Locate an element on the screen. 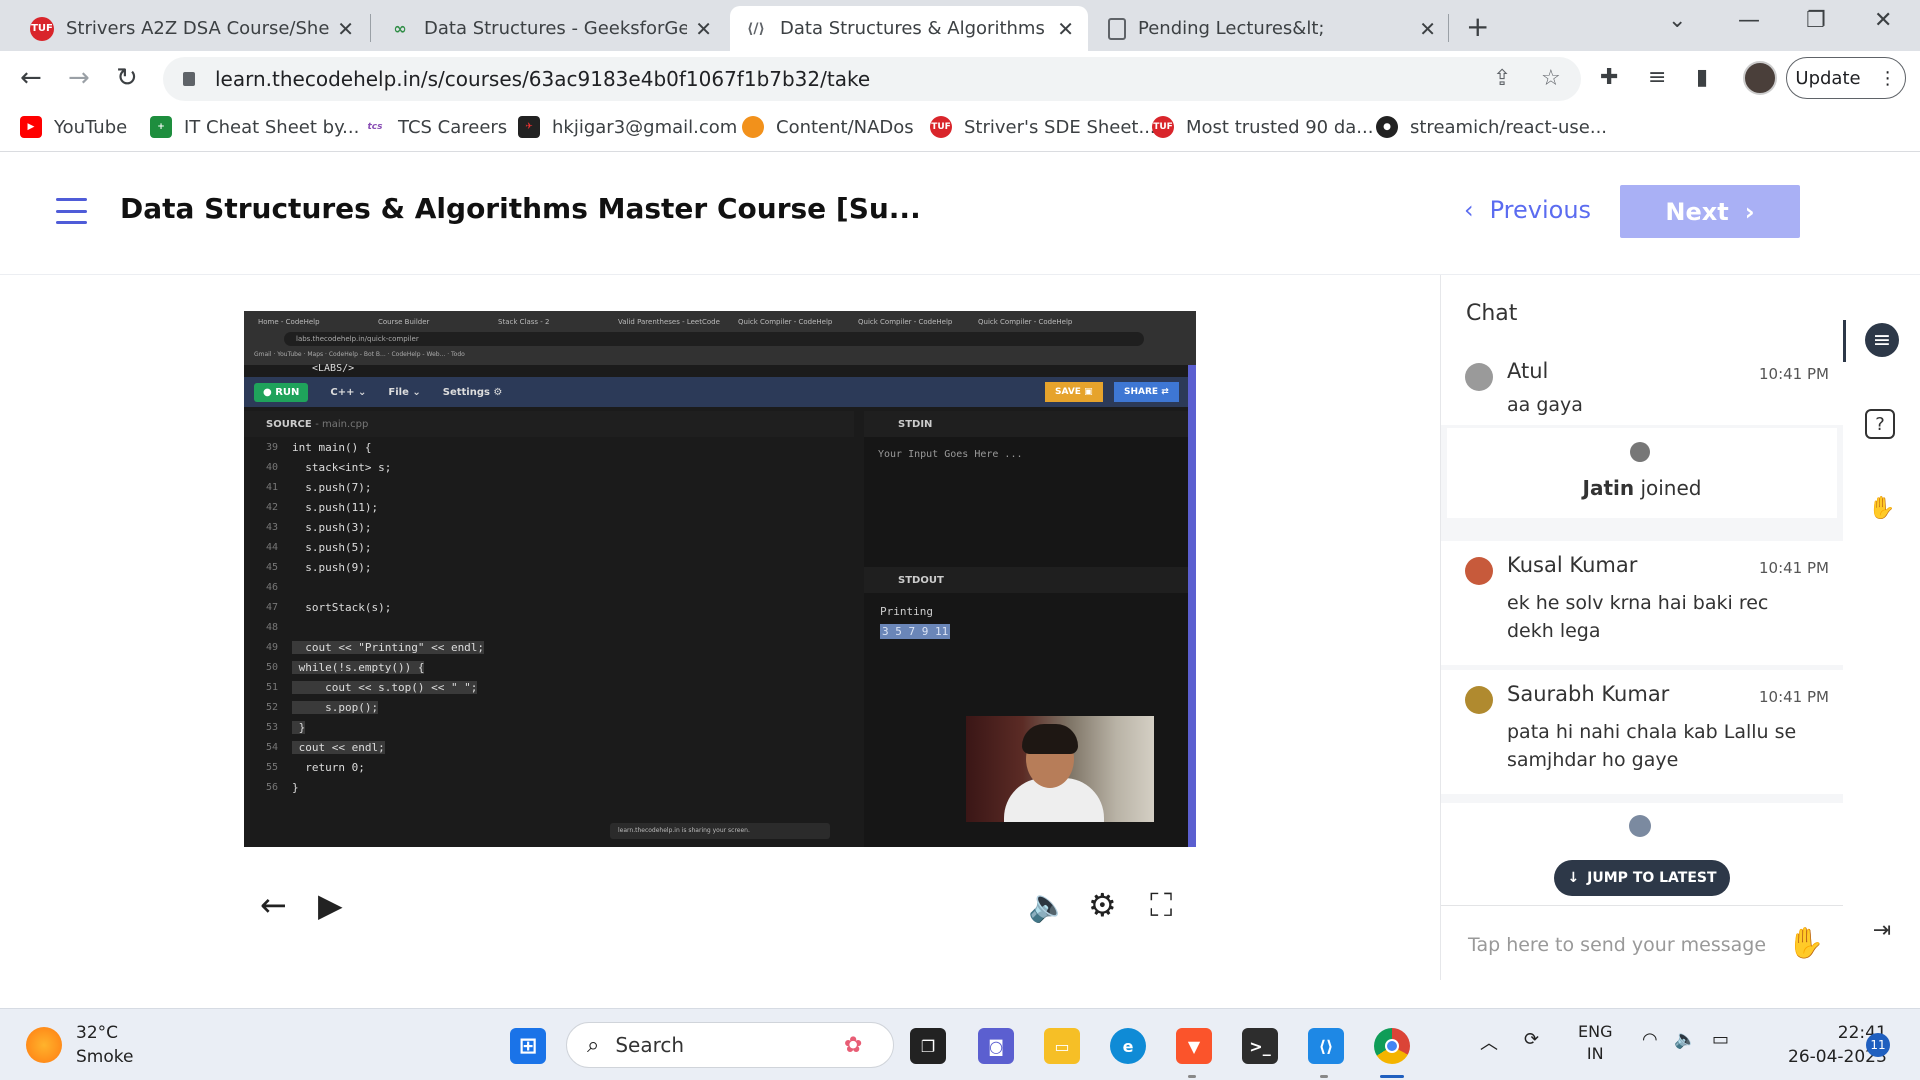 The height and width of the screenshot is (1080, 1920). run-button: ● RUN is located at coordinates (281, 392).